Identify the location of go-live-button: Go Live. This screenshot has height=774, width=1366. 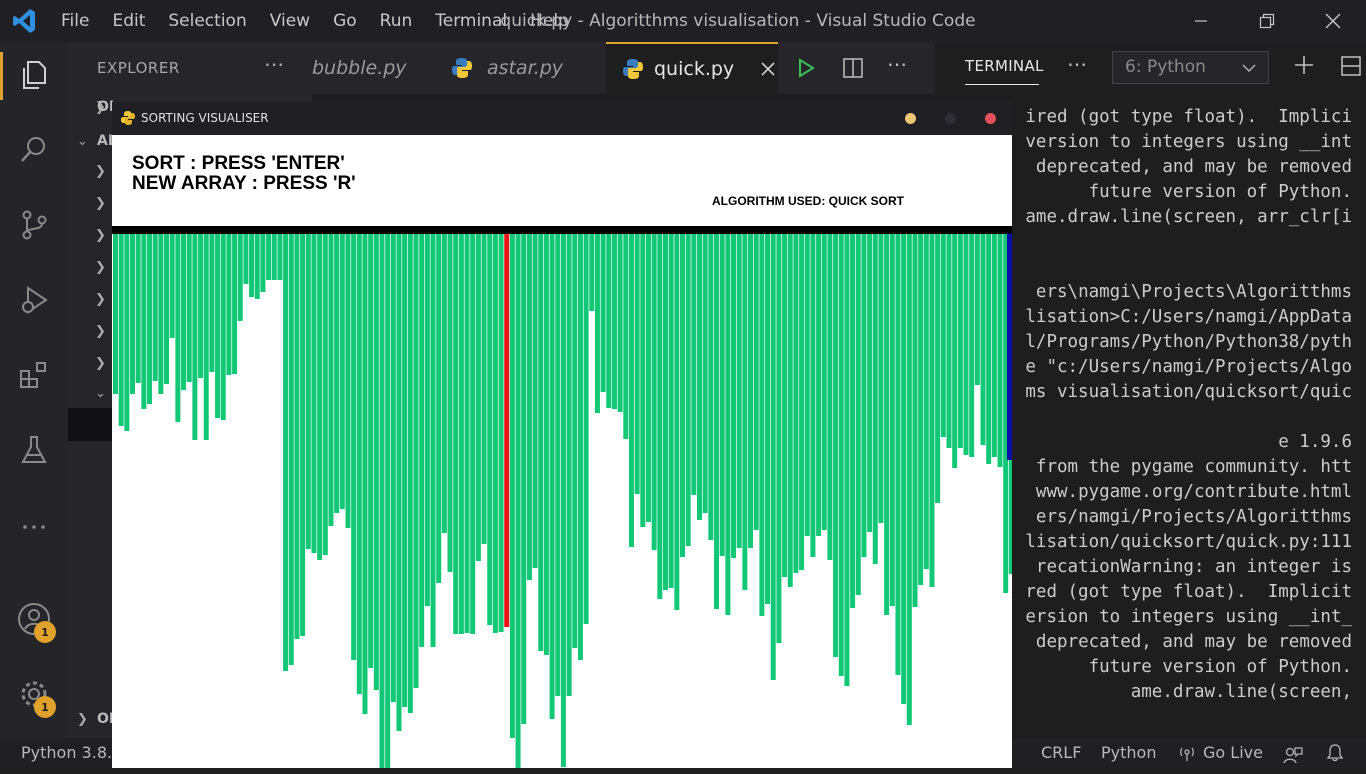
(1220, 753).